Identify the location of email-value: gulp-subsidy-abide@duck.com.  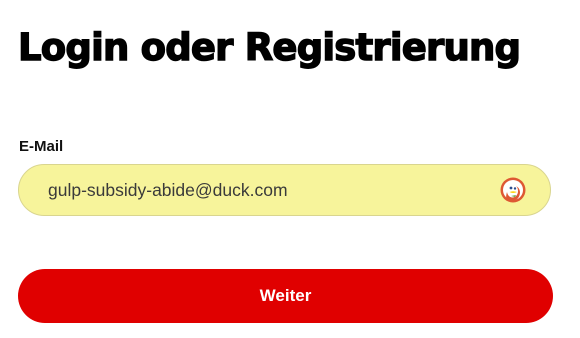
(168, 189).